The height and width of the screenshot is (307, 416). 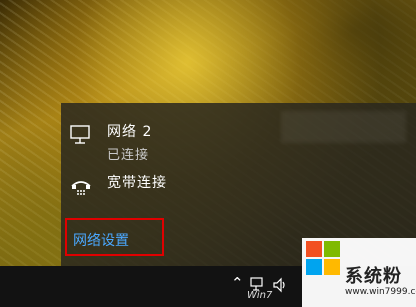 I want to click on network-item-ethernet: 网络 2 已连接, so click(x=238, y=137).